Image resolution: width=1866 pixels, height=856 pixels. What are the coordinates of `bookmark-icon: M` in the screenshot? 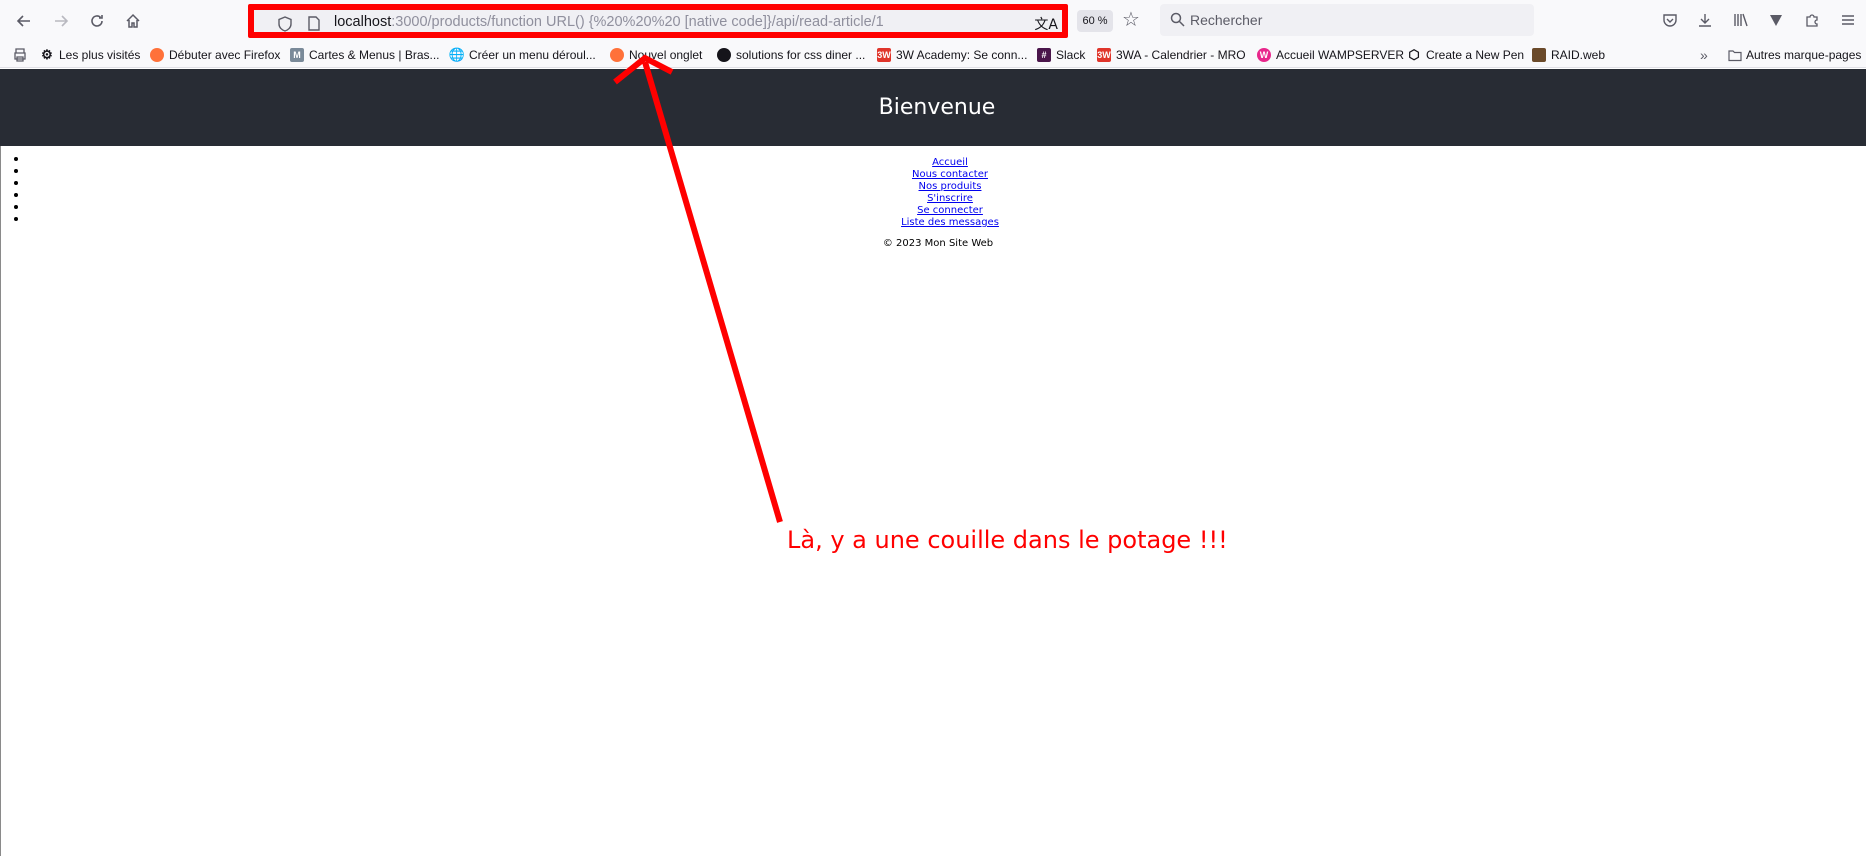 It's located at (297, 55).